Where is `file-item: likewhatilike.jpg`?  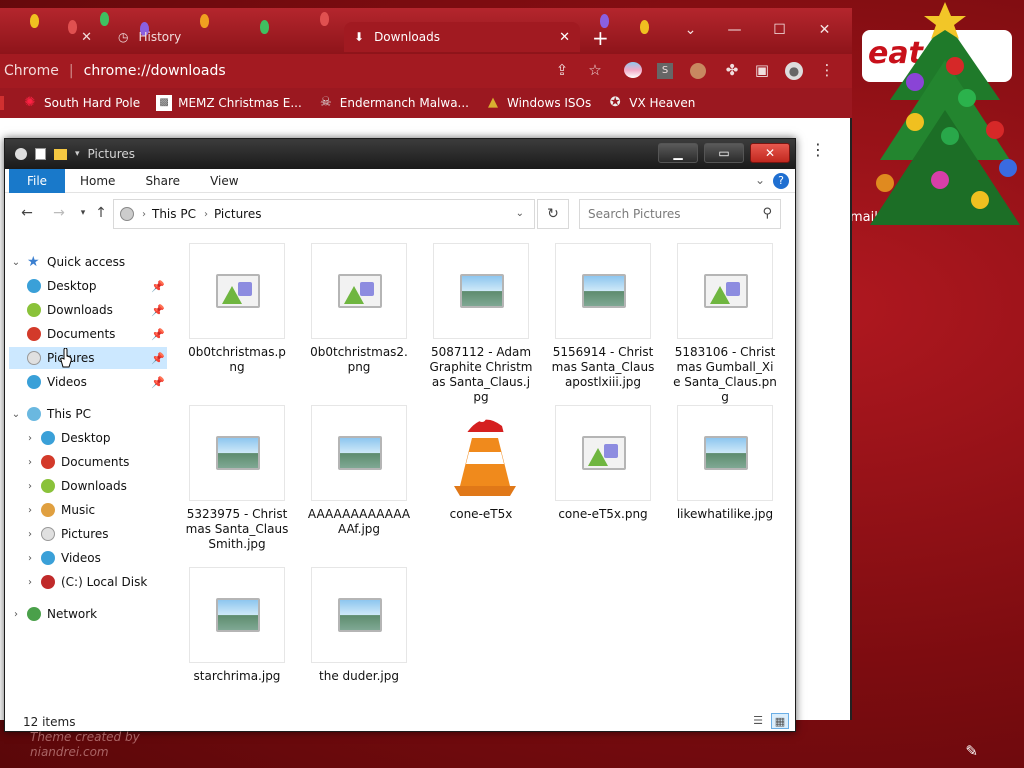
file-item: likewhatilike.jpg is located at coordinates (725, 463).